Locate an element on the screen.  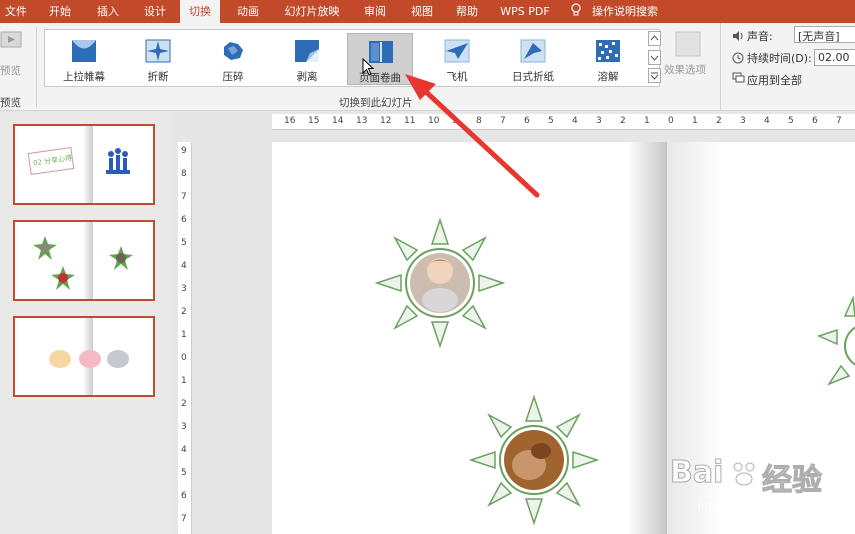
ruler-tick-label: 6 is located at coordinates (184, 220).